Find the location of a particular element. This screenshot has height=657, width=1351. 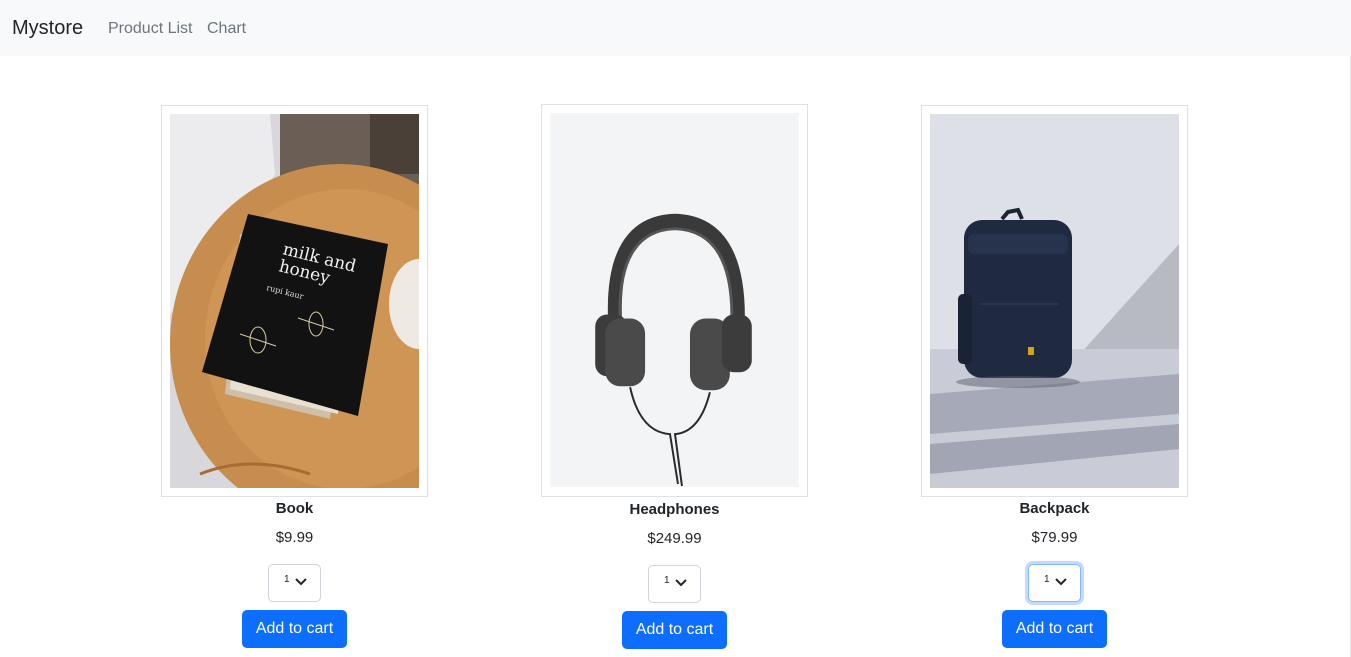

book-photo: milk and honey rupi kaur is located at coordinates (294, 301).